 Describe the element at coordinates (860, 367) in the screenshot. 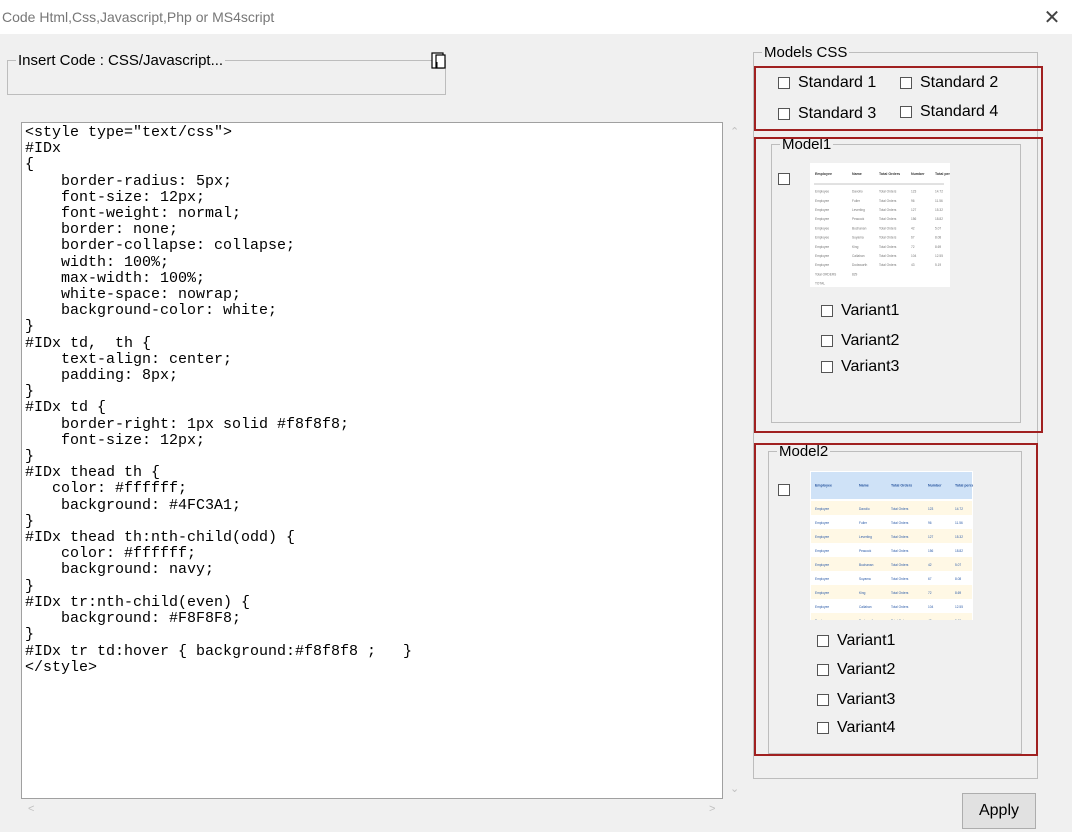

I see `model1-variant3-checkbox: Variant3` at that location.